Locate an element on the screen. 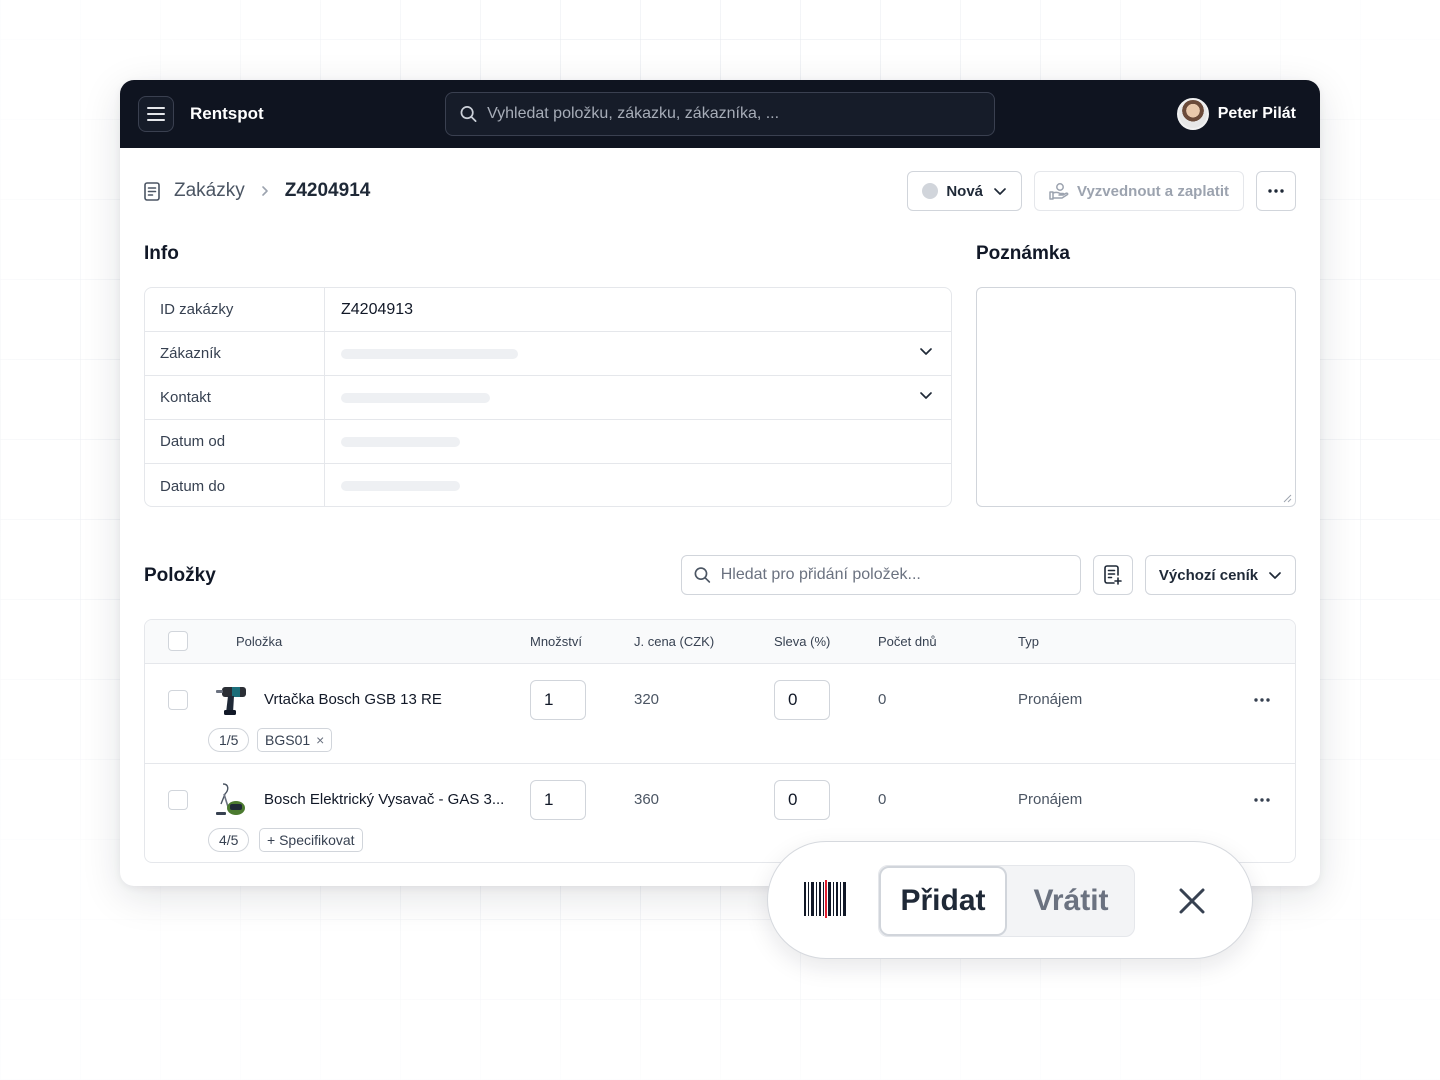 This screenshot has width=1440, height=1080. close-icon is located at coordinates (1192, 901).